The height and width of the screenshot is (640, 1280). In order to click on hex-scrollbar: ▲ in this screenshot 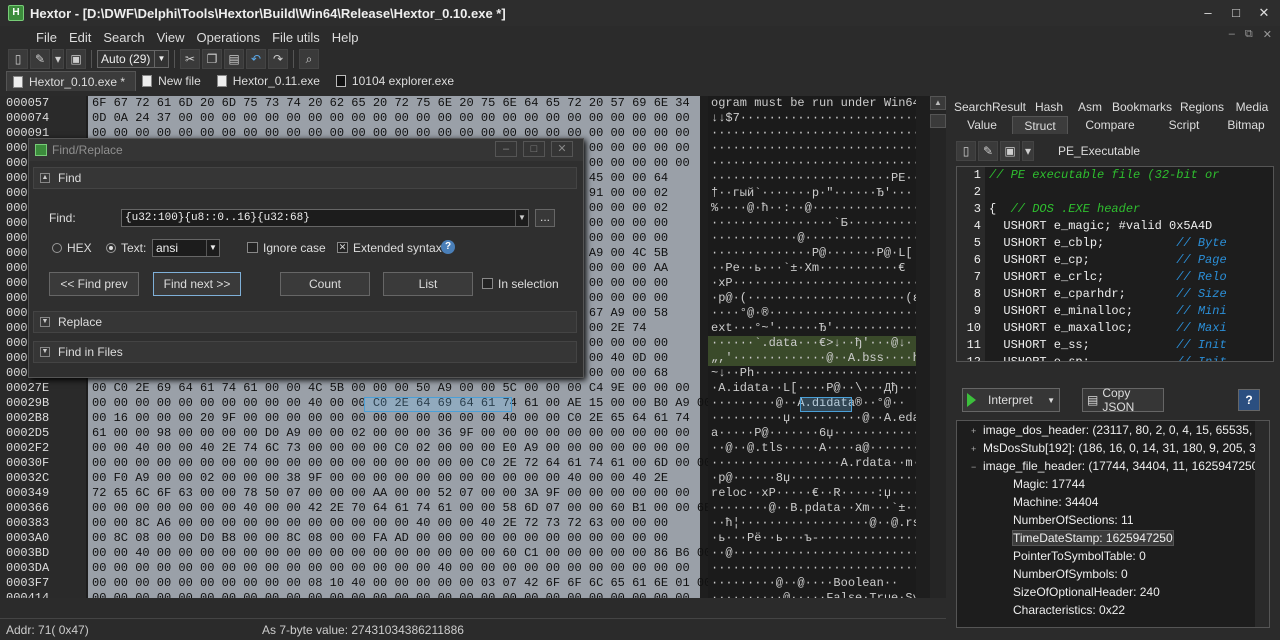, I will do `click(938, 347)`.